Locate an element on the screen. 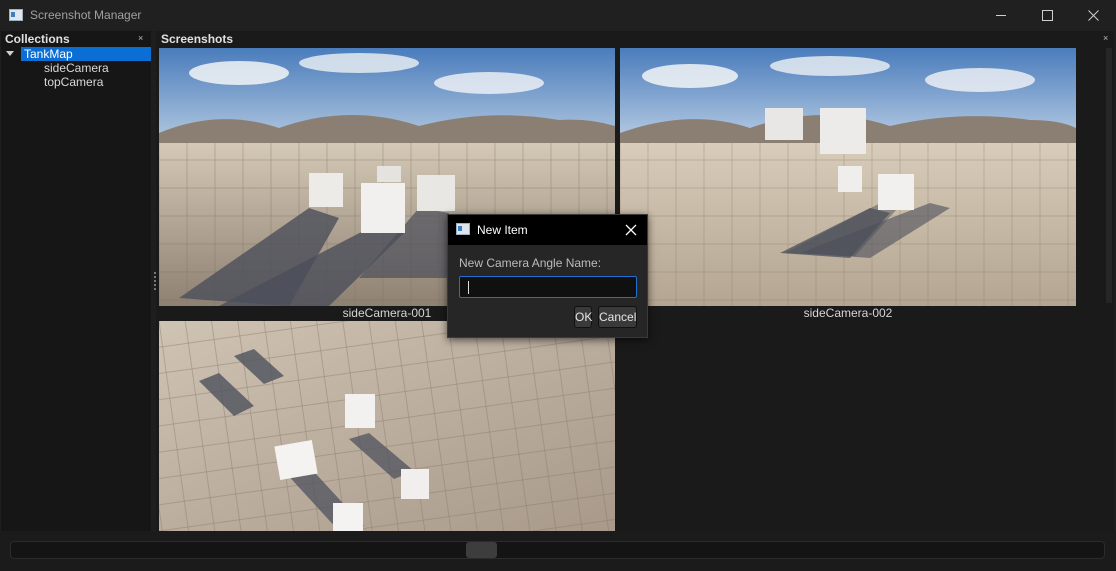 The image size is (1116, 571). minimize-icon is located at coordinates (1000, 15).